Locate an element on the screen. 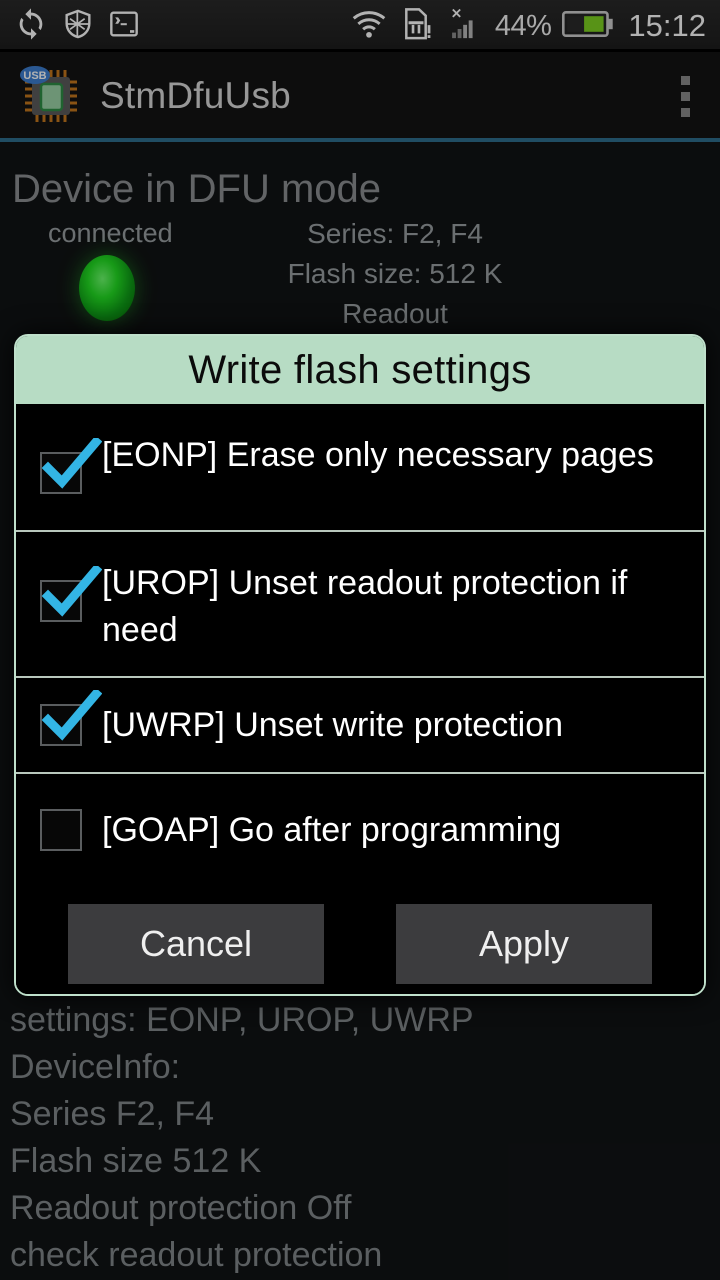 This screenshot has width=720, height=1280. checkbox-uwrp is located at coordinates (71, 718).